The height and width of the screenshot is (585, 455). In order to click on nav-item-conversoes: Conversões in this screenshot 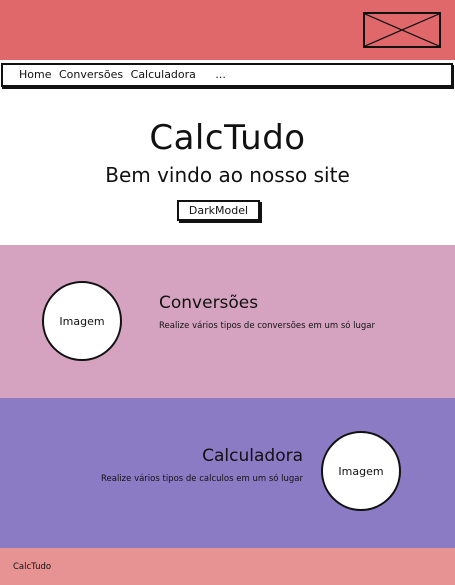, I will do `click(91, 74)`.